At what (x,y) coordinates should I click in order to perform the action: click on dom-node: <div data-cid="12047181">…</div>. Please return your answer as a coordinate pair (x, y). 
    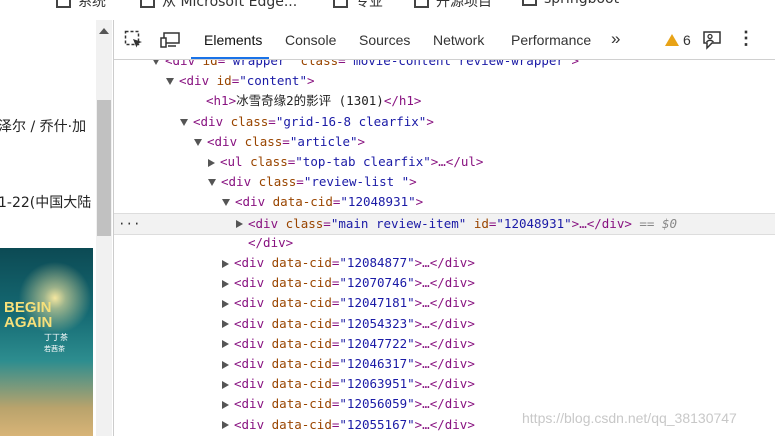
    Looking at the image, I should click on (444, 303).